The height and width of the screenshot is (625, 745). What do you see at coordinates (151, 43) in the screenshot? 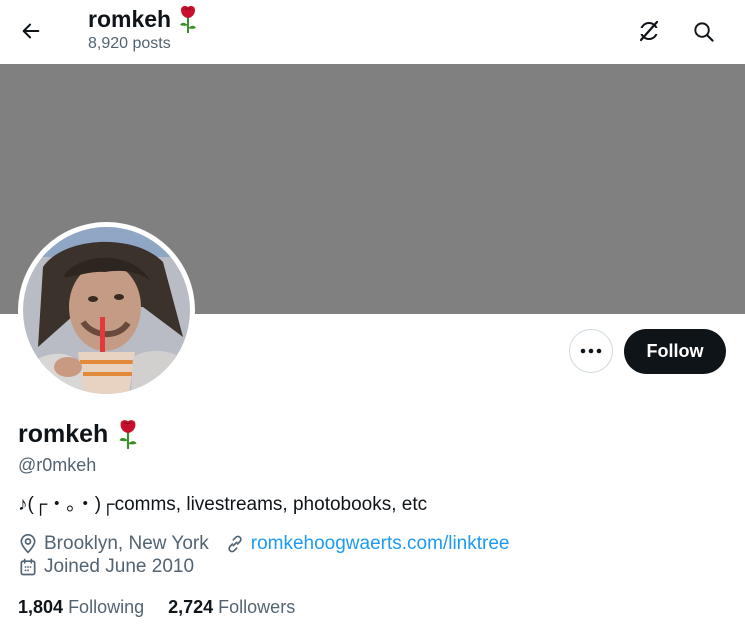
I see `posts-count-label: posts` at bounding box center [151, 43].